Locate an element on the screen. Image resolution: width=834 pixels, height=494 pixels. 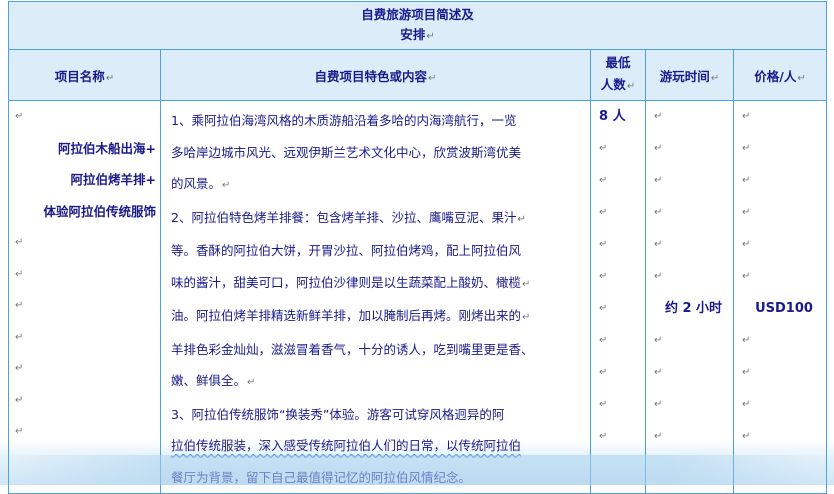
header-duration: 游玩时间↵ is located at coordinates (689, 75).